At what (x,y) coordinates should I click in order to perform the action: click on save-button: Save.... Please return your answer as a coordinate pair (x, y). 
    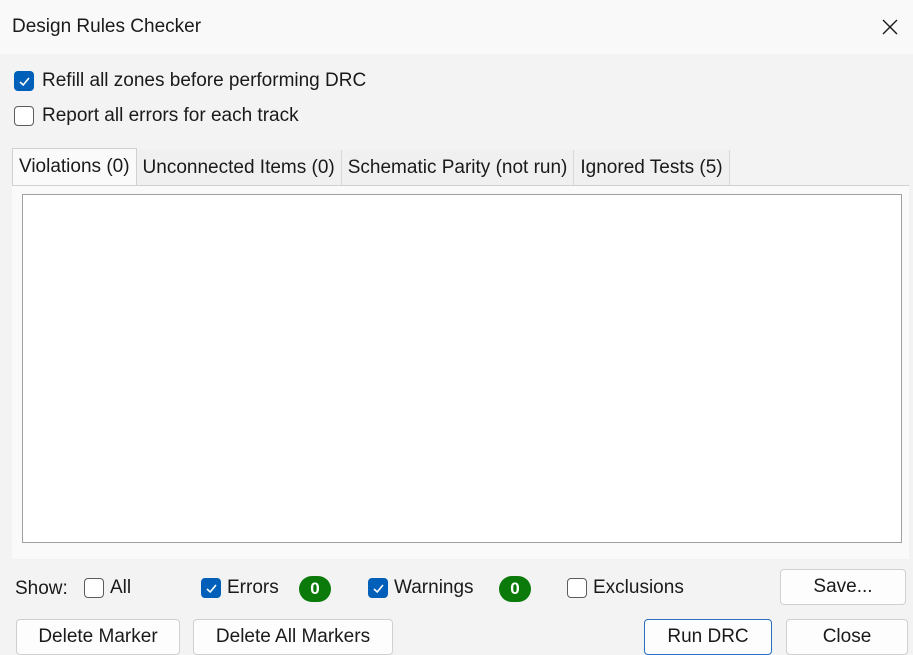
    Looking at the image, I should click on (843, 587).